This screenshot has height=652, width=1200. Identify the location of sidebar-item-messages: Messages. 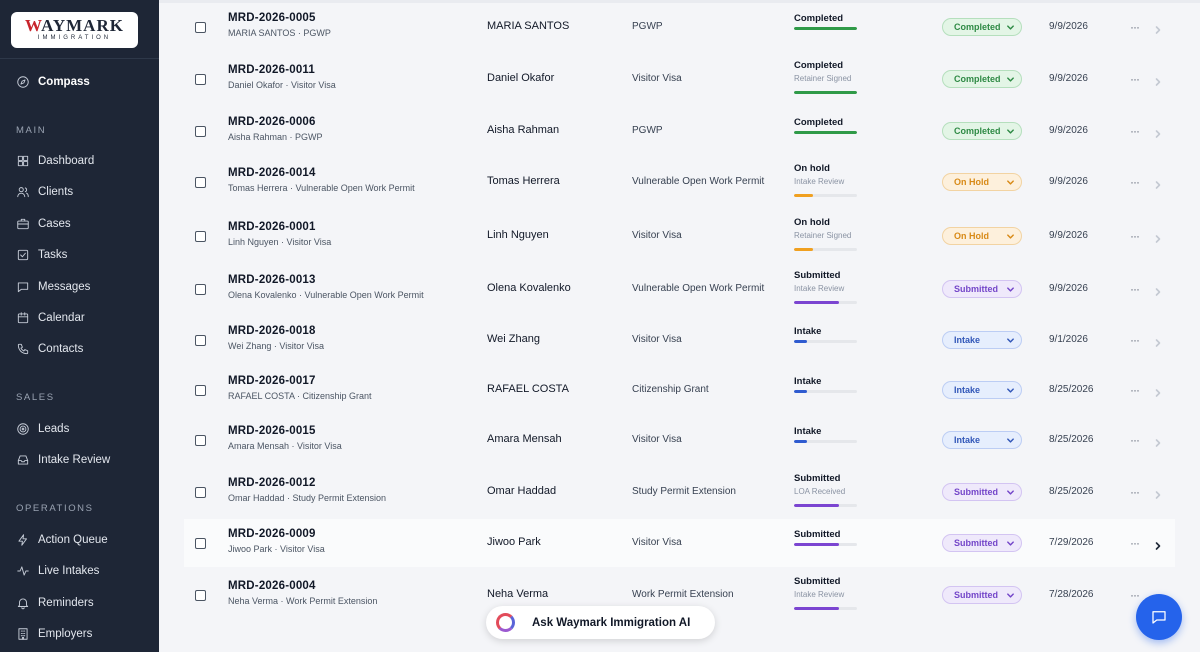
(53, 287).